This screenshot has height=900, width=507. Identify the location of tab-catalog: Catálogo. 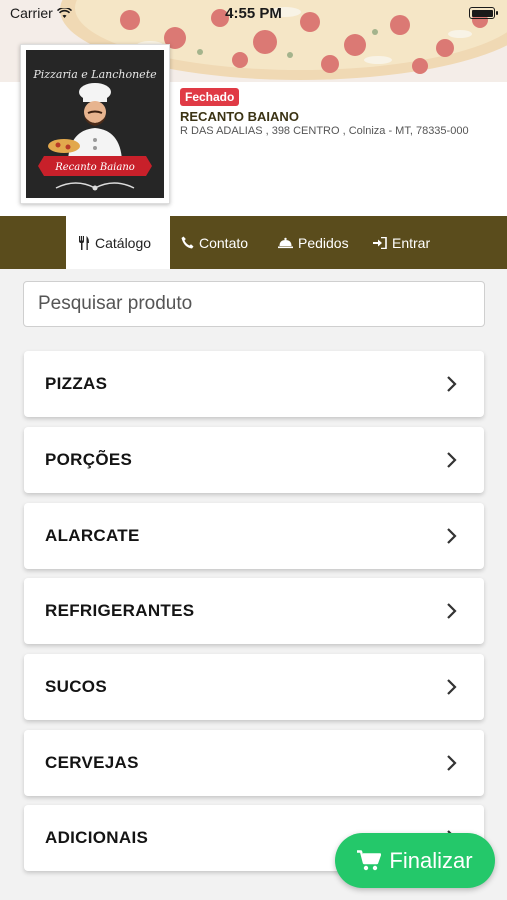
(118, 242).